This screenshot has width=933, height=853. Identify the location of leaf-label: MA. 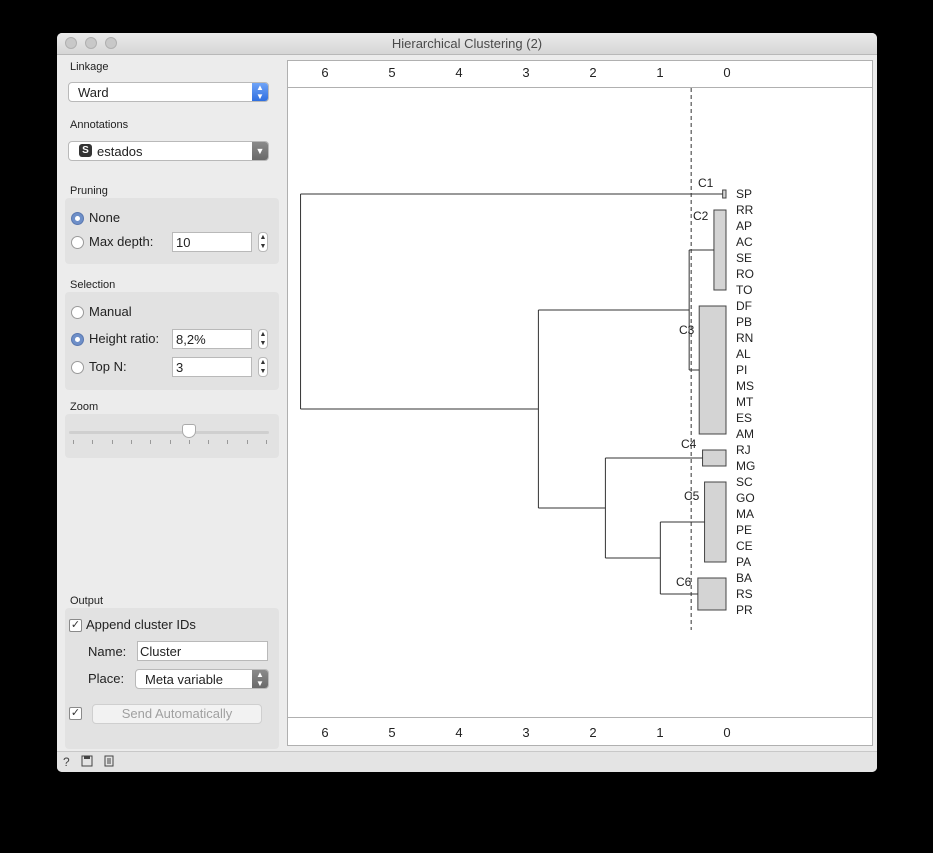
(745, 514).